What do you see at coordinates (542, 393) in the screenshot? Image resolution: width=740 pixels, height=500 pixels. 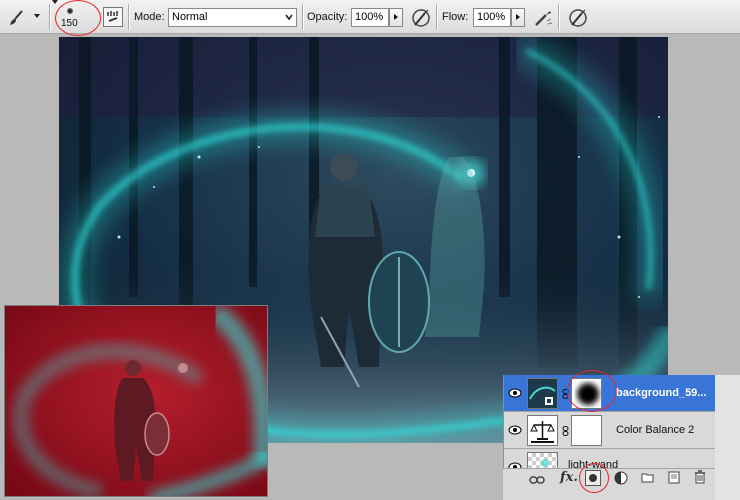 I see `layer-thumbnail` at bounding box center [542, 393].